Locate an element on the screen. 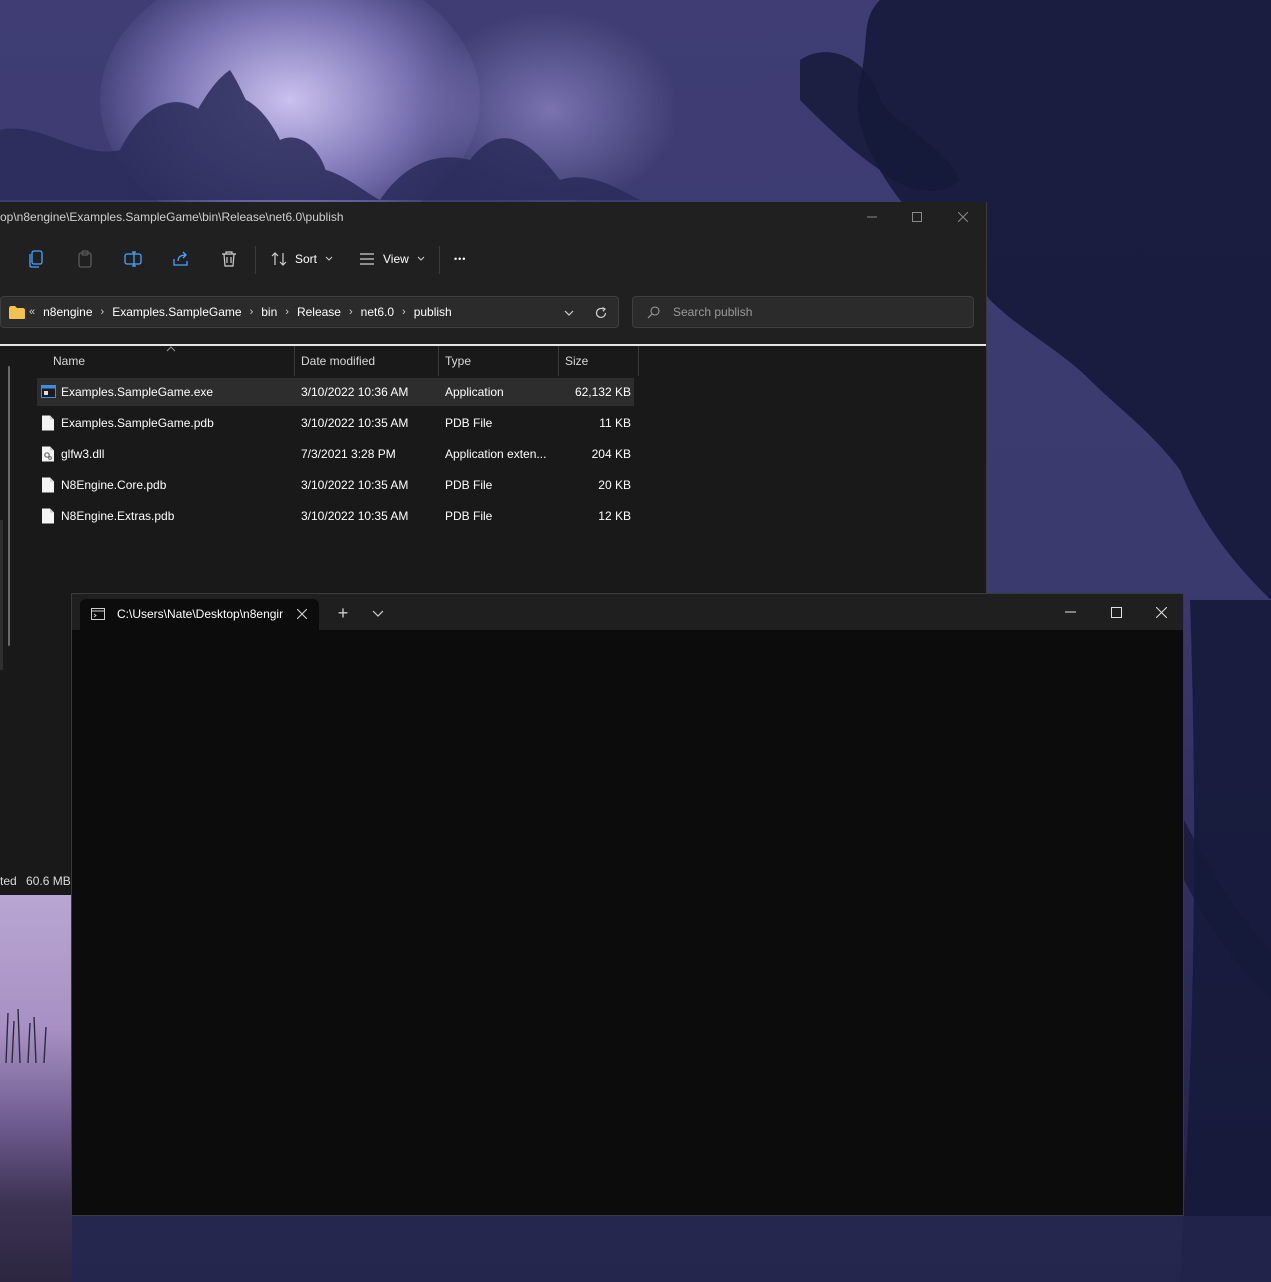  nav-pane-edge is located at coordinates (1, 595).